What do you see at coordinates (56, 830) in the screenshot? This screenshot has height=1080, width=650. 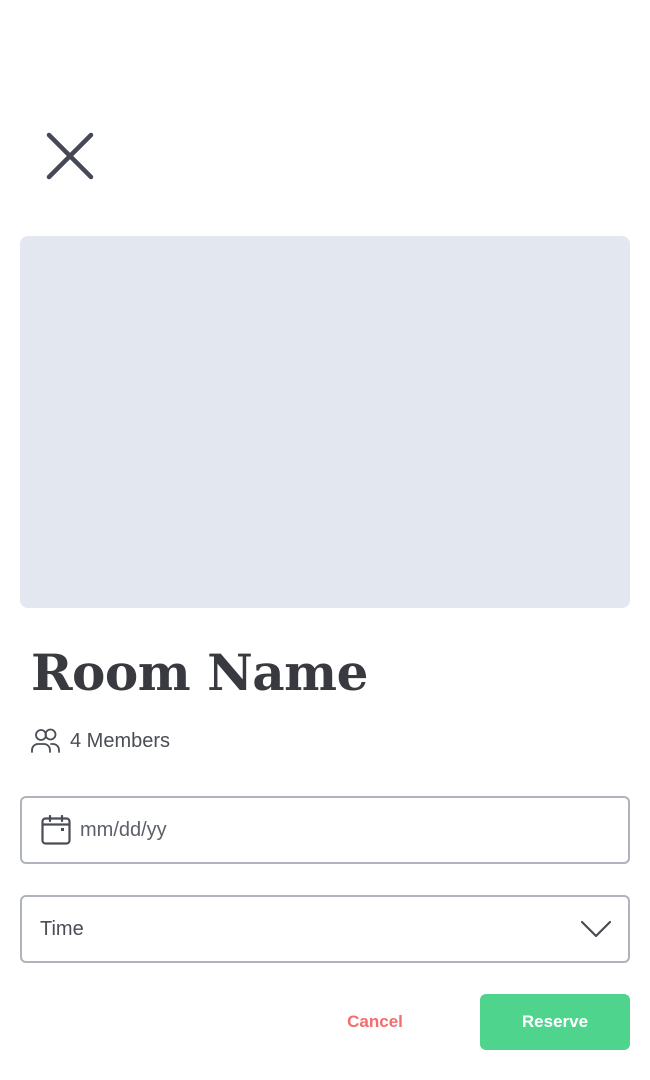 I see `calendar-icon` at bounding box center [56, 830].